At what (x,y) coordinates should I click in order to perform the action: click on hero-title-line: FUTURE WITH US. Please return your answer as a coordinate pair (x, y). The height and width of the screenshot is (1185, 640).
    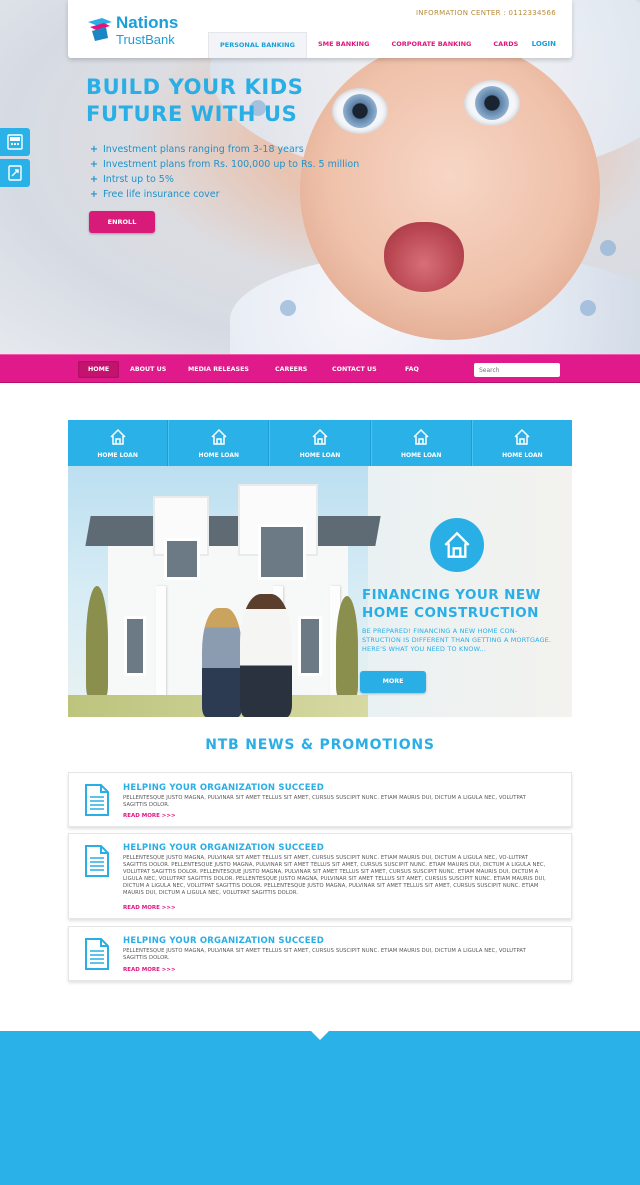
    Looking at the image, I should click on (192, 114).